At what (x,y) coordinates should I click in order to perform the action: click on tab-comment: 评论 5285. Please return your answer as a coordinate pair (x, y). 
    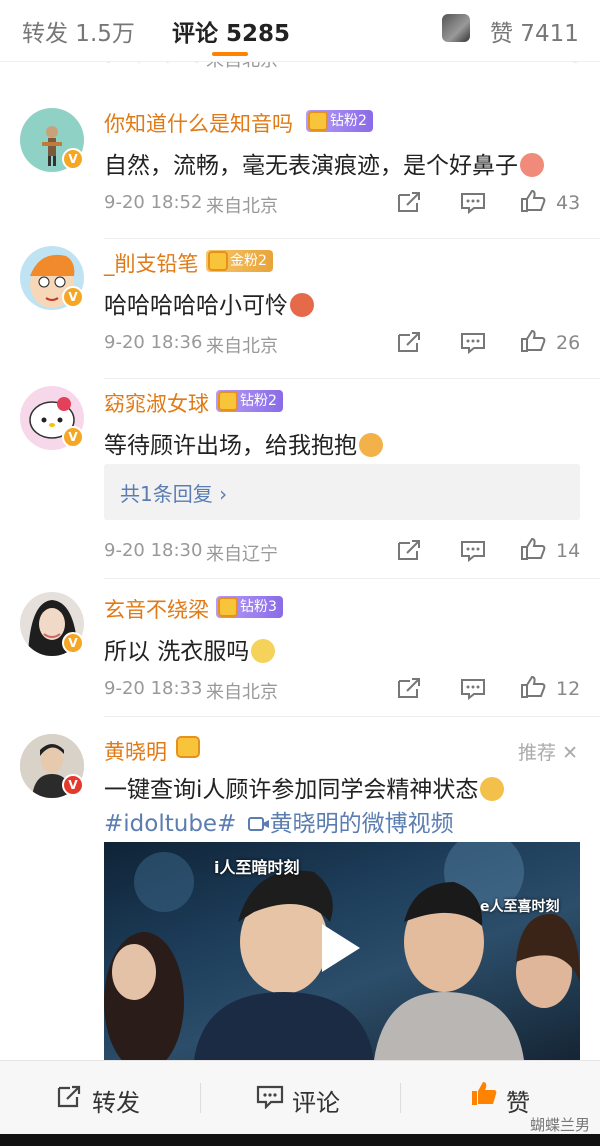
    Looking at the image, I should click on (231, 31).